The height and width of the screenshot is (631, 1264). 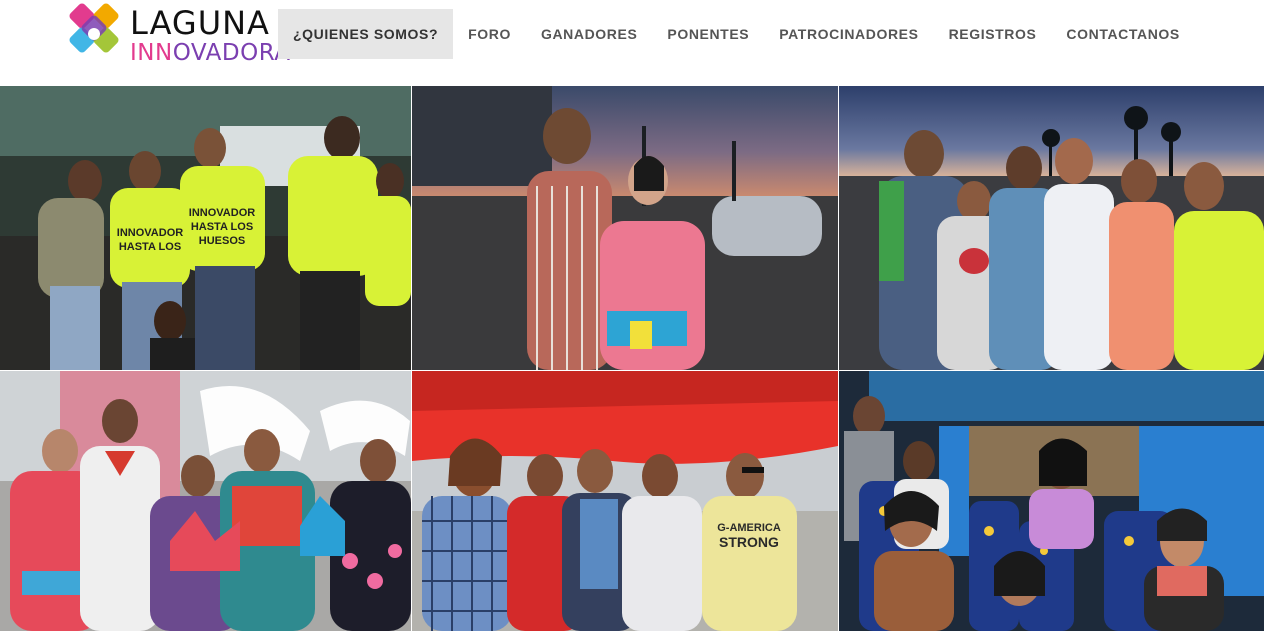 What do you see at coordinates (625, 501) in the screenshot?
I see `photo-group-red-tent: G-AMERICA STRONG` at bounding box center [625, 501].